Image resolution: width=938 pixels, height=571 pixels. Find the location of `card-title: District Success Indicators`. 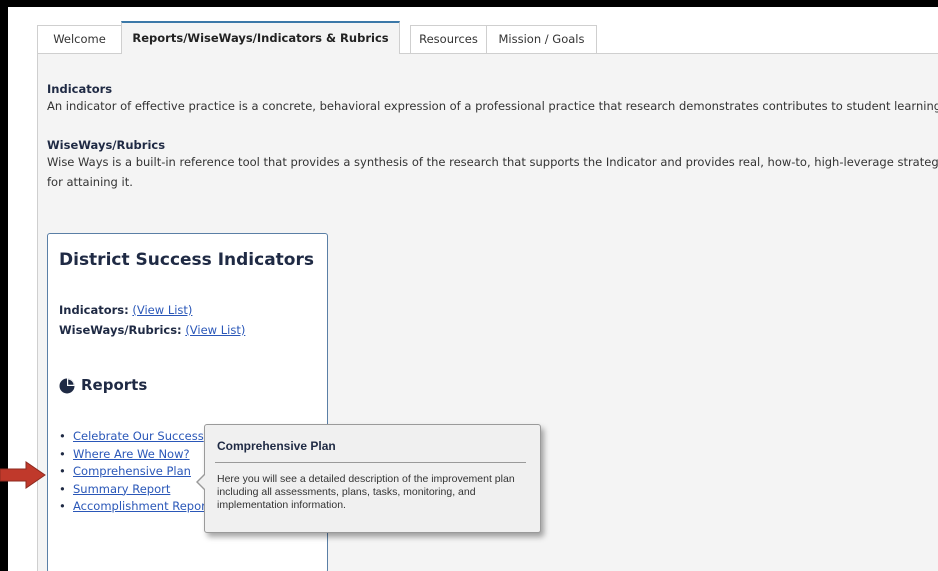

card-title: District Success Indicators is located at coordinates (186, 260).